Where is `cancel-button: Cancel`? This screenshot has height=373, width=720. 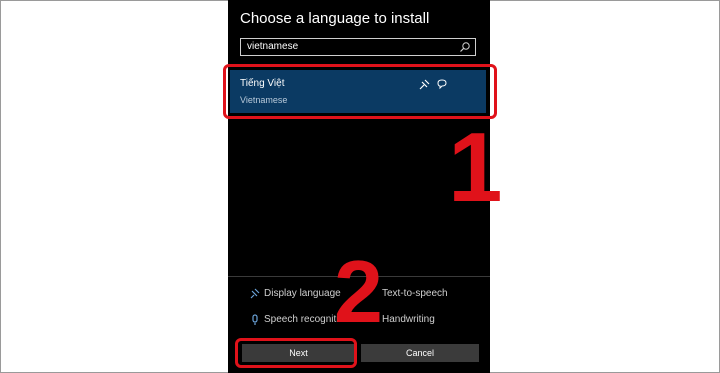
cancel-button: Cancel is located at coordinates (420, 353).